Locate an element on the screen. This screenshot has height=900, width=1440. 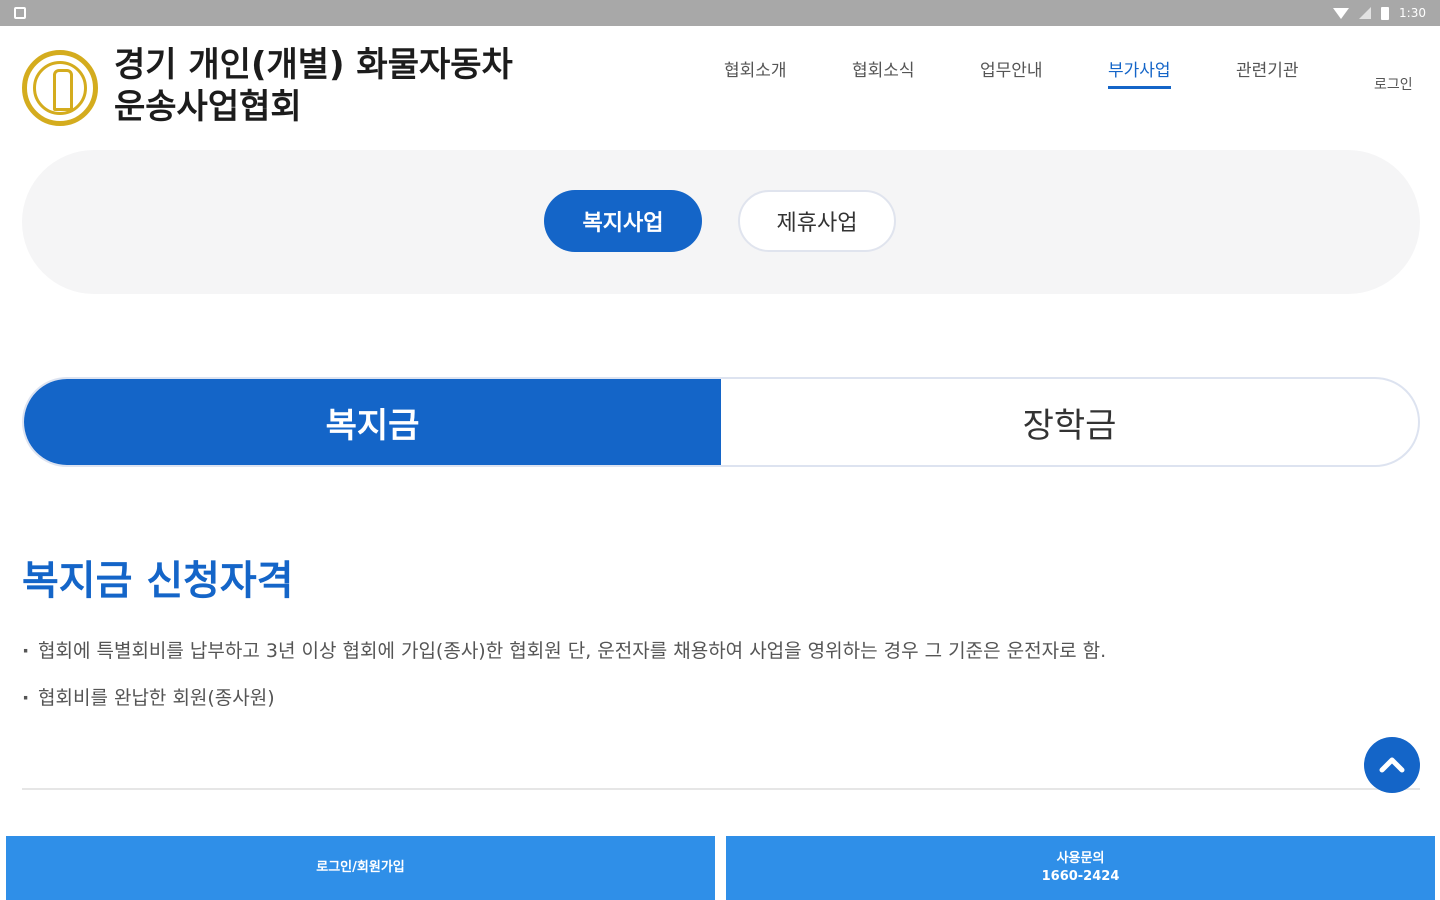
section-title: 복지금 신청자격 is located at coordinates (158, 581).